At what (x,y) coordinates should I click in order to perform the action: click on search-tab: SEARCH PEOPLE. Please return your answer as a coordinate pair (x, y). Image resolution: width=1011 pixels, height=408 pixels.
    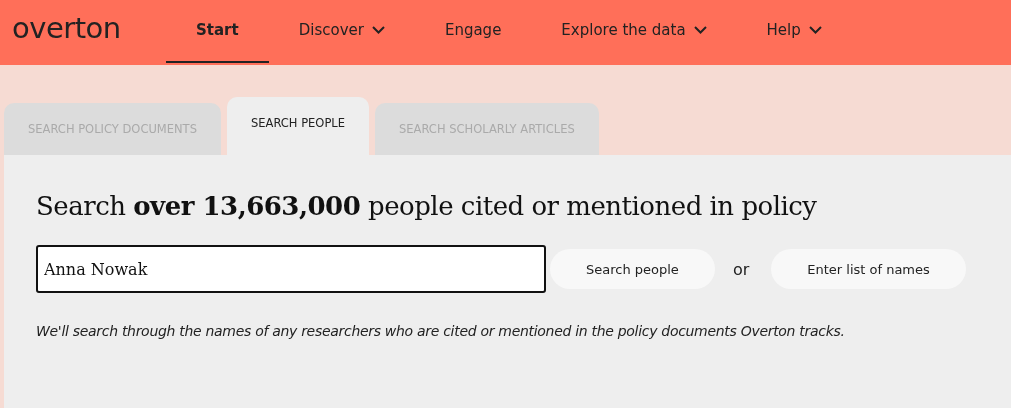
    Looking at the image, I should click on (297, 126).